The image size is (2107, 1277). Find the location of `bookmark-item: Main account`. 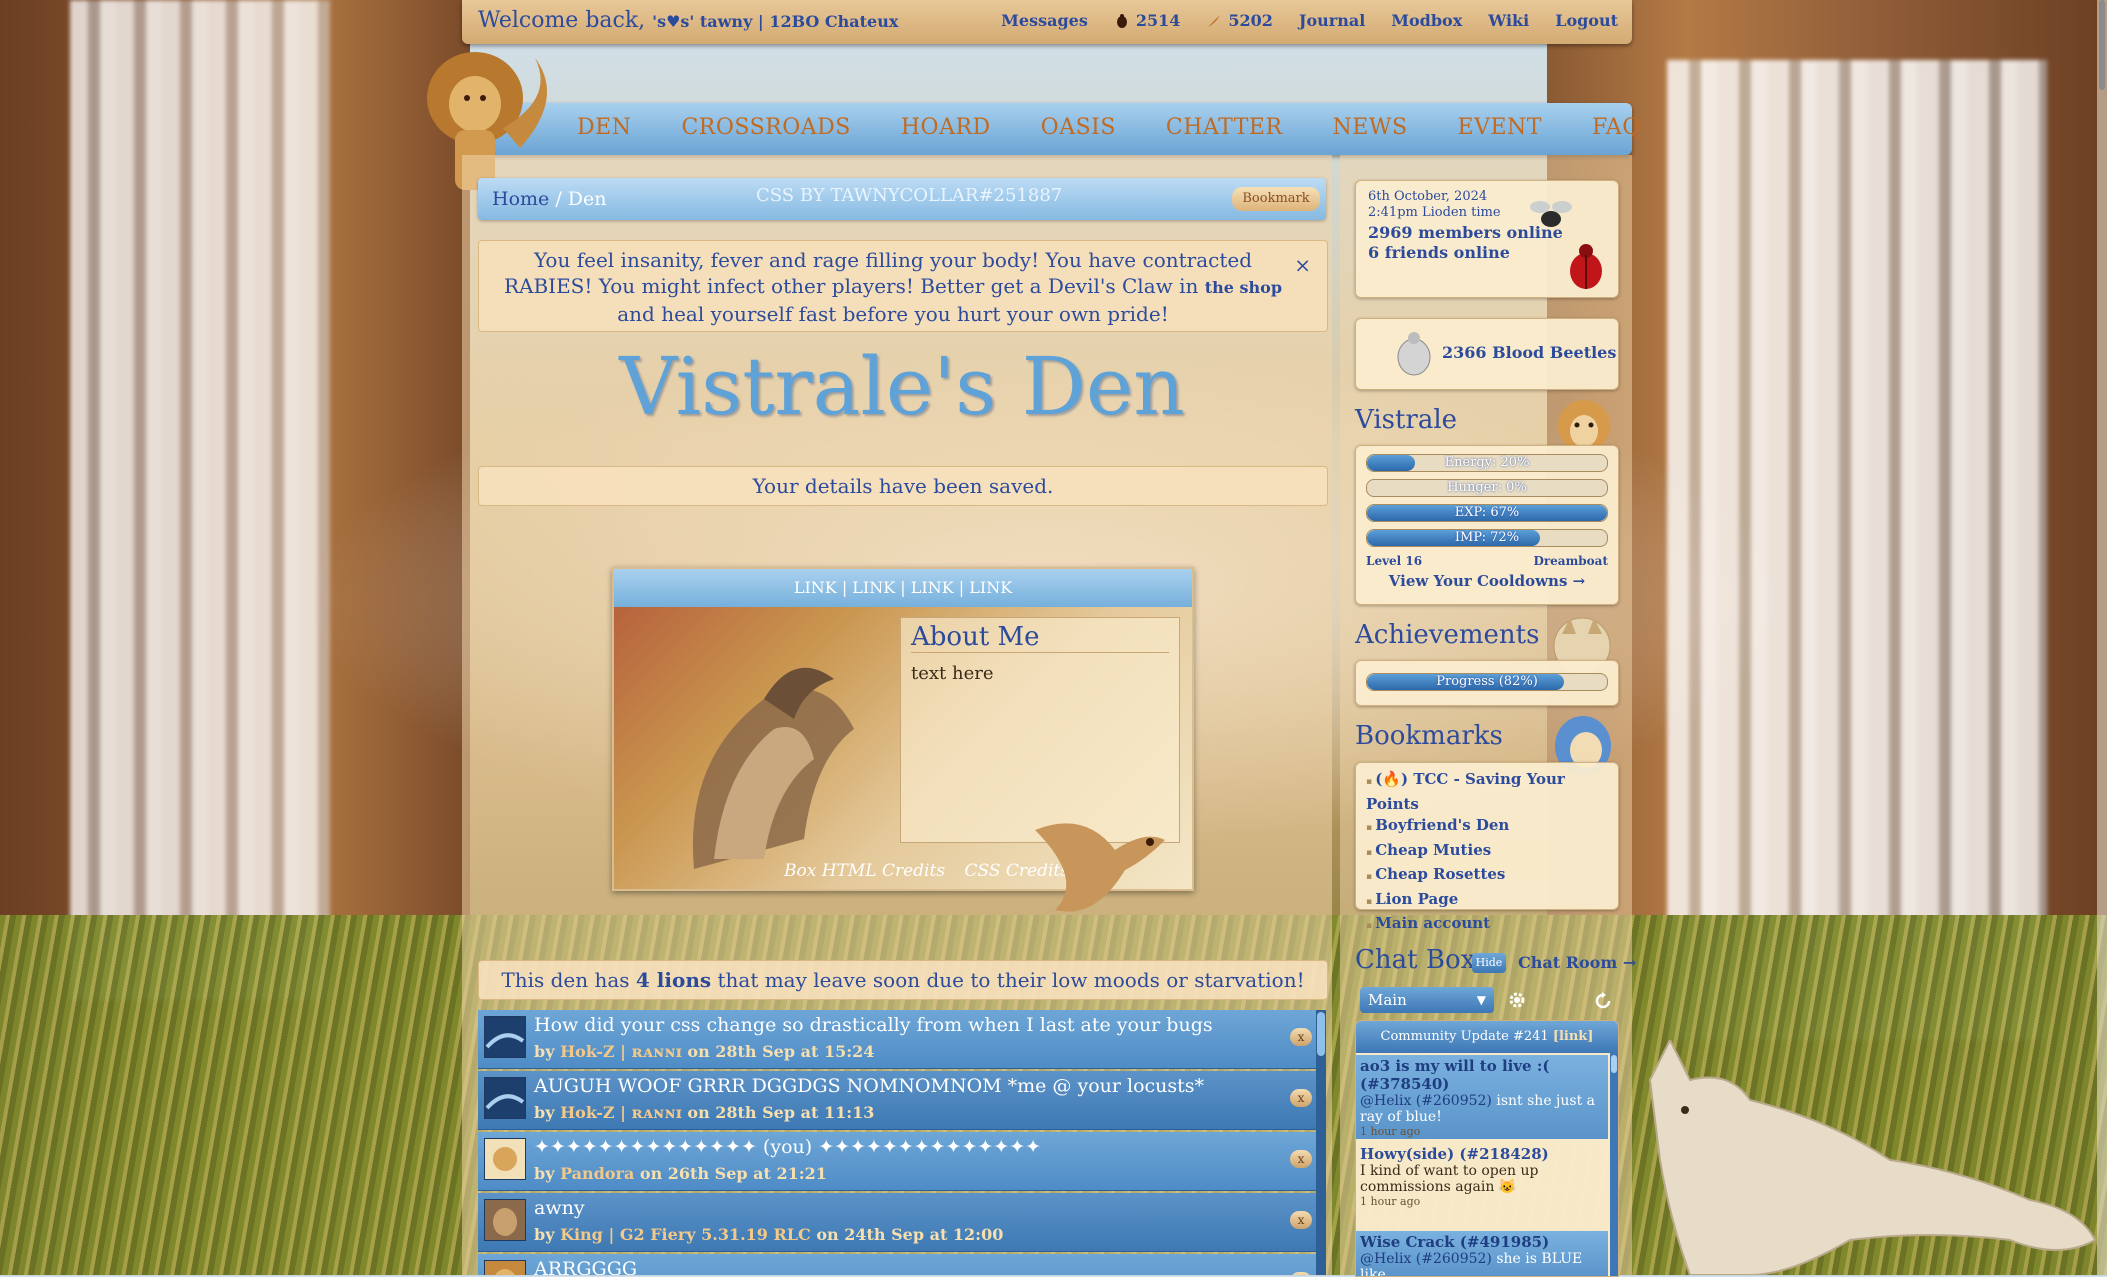

bookmark-item: Main account is located at coordinates (1492, 925).